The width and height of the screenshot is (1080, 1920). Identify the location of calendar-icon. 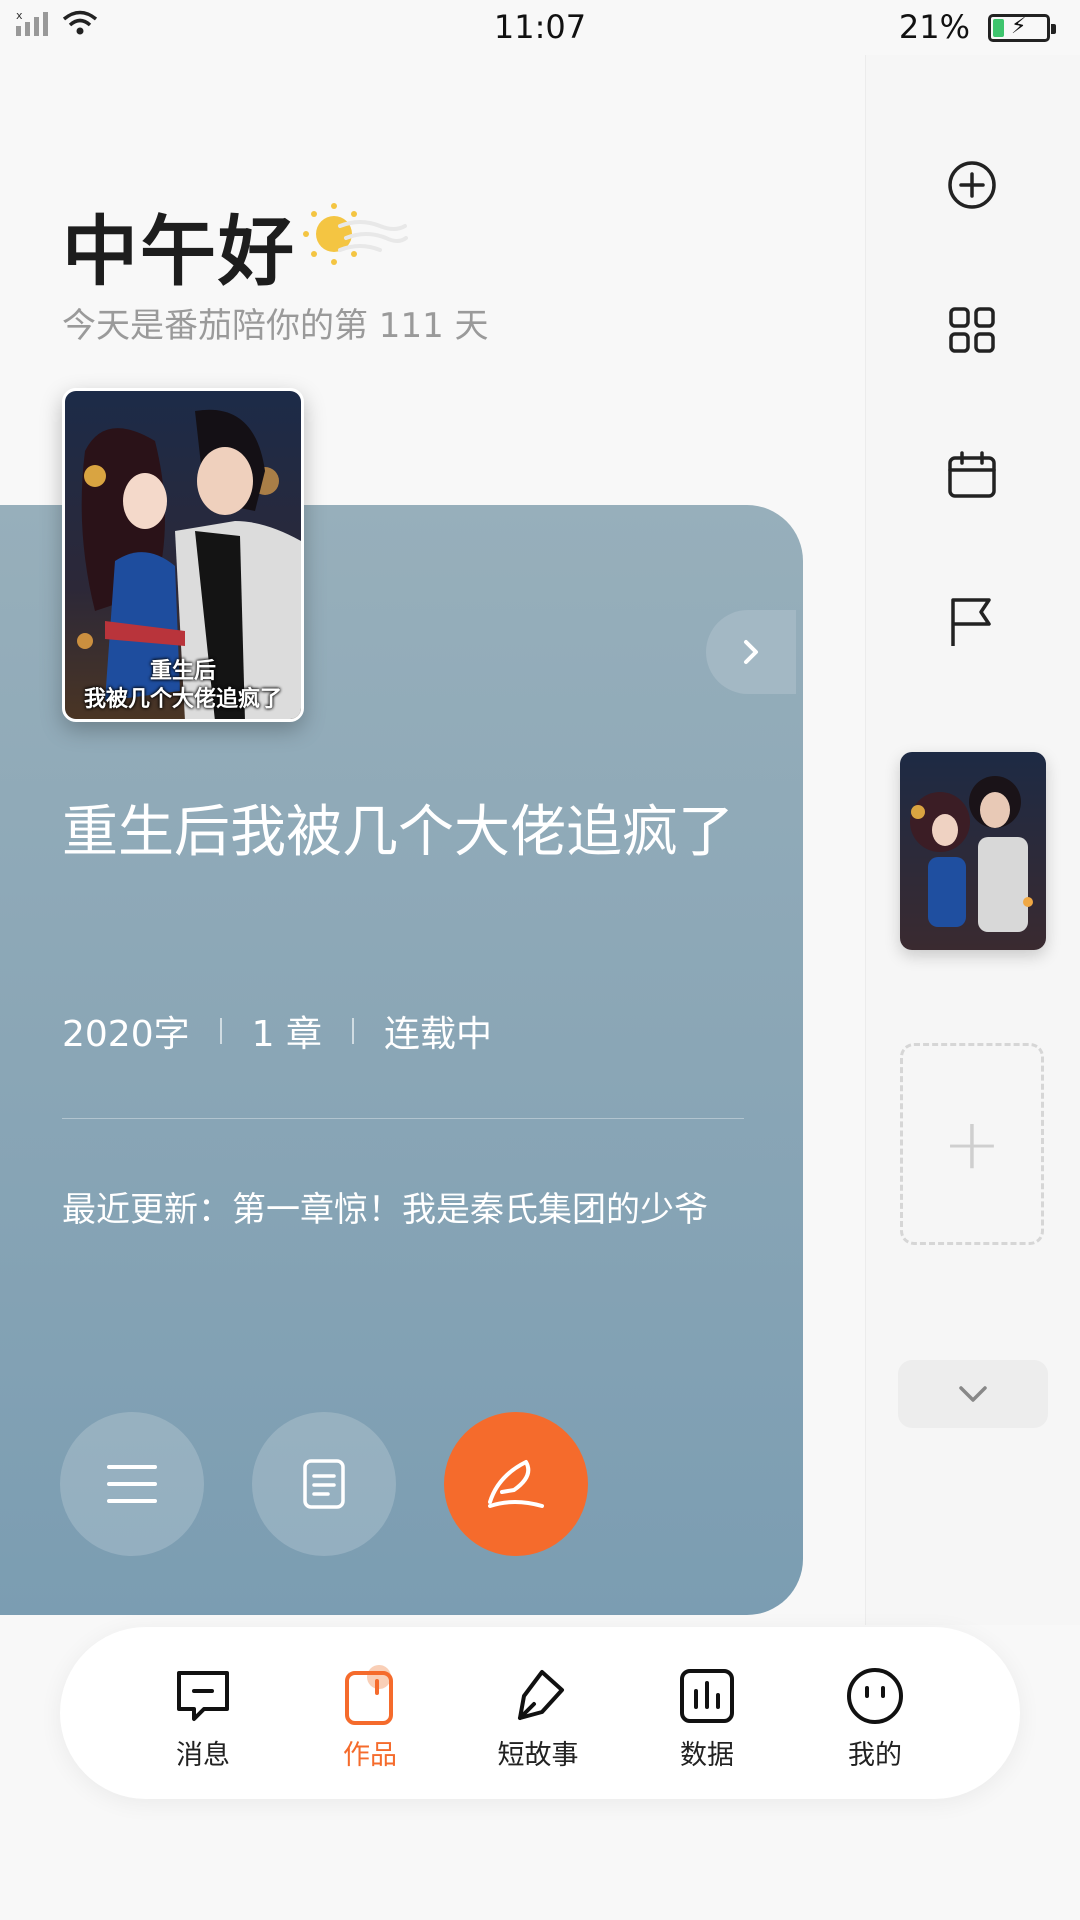
(972, 475).